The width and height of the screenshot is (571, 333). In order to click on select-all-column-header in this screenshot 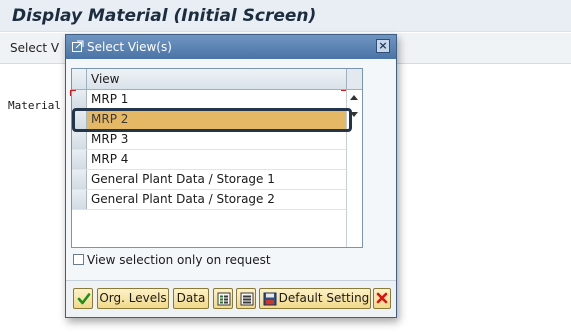, I will do `click(79, 79)`.